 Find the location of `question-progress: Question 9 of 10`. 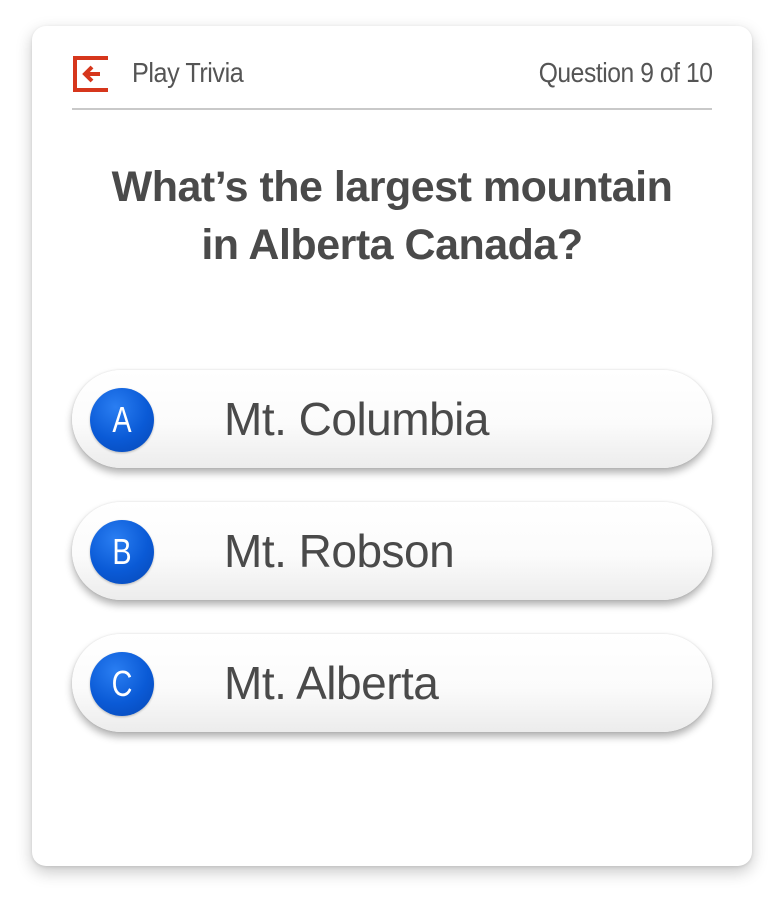

question-progress: Question 9 of 10 is located at coordinates (625, 72).